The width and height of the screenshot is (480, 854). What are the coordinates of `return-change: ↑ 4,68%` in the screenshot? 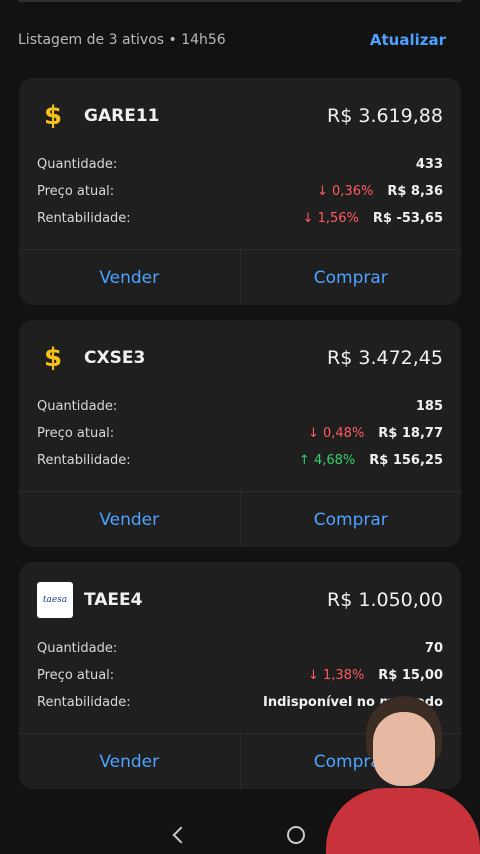 It's located at (327, 460).